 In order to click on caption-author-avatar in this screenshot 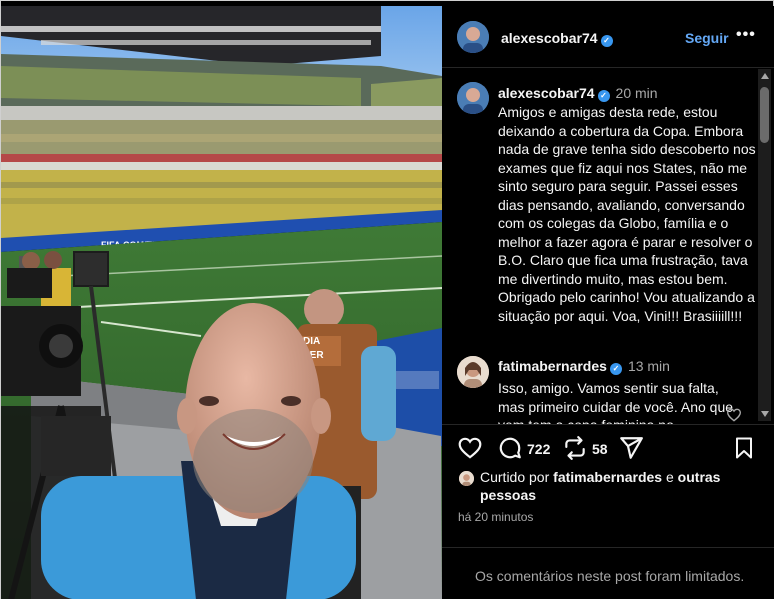, I will do `click(473, 98)`.